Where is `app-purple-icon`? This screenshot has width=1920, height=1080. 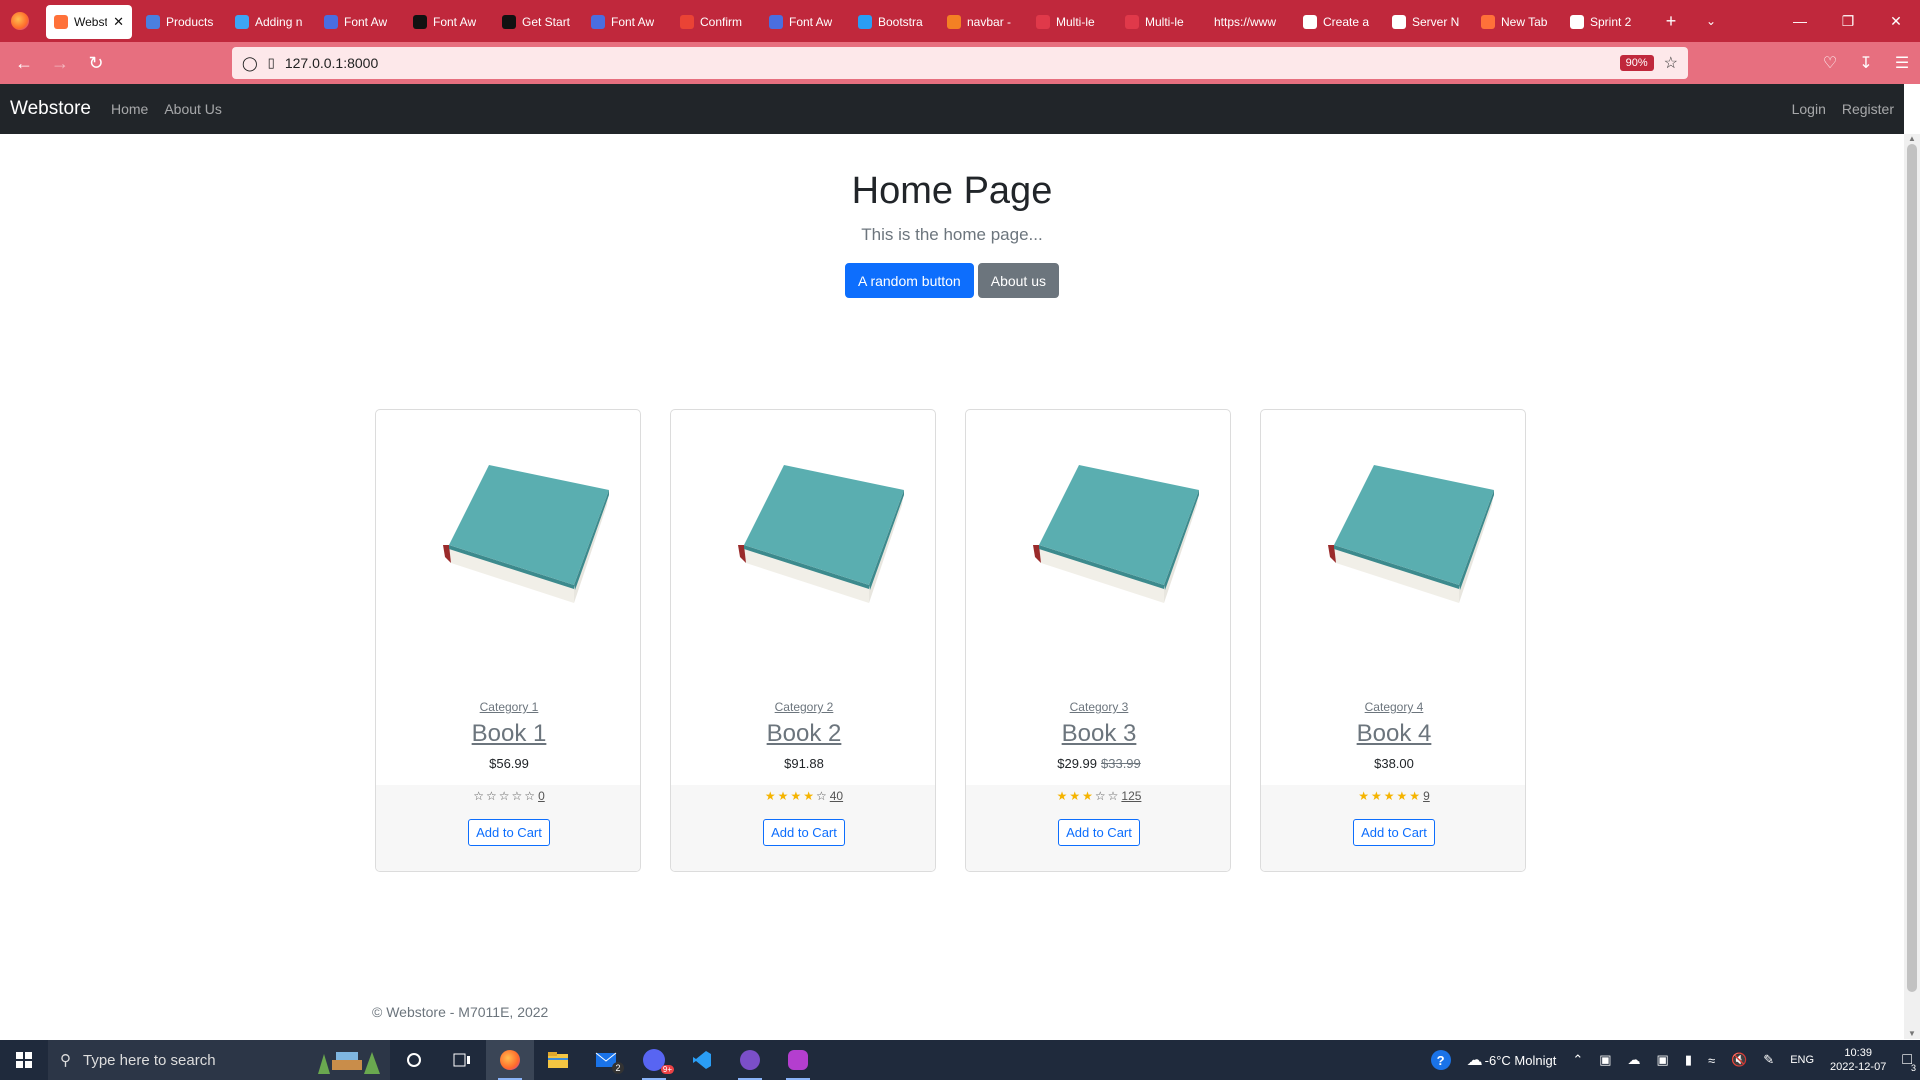 app-purple-icon is located at coordinates (798, 1060).